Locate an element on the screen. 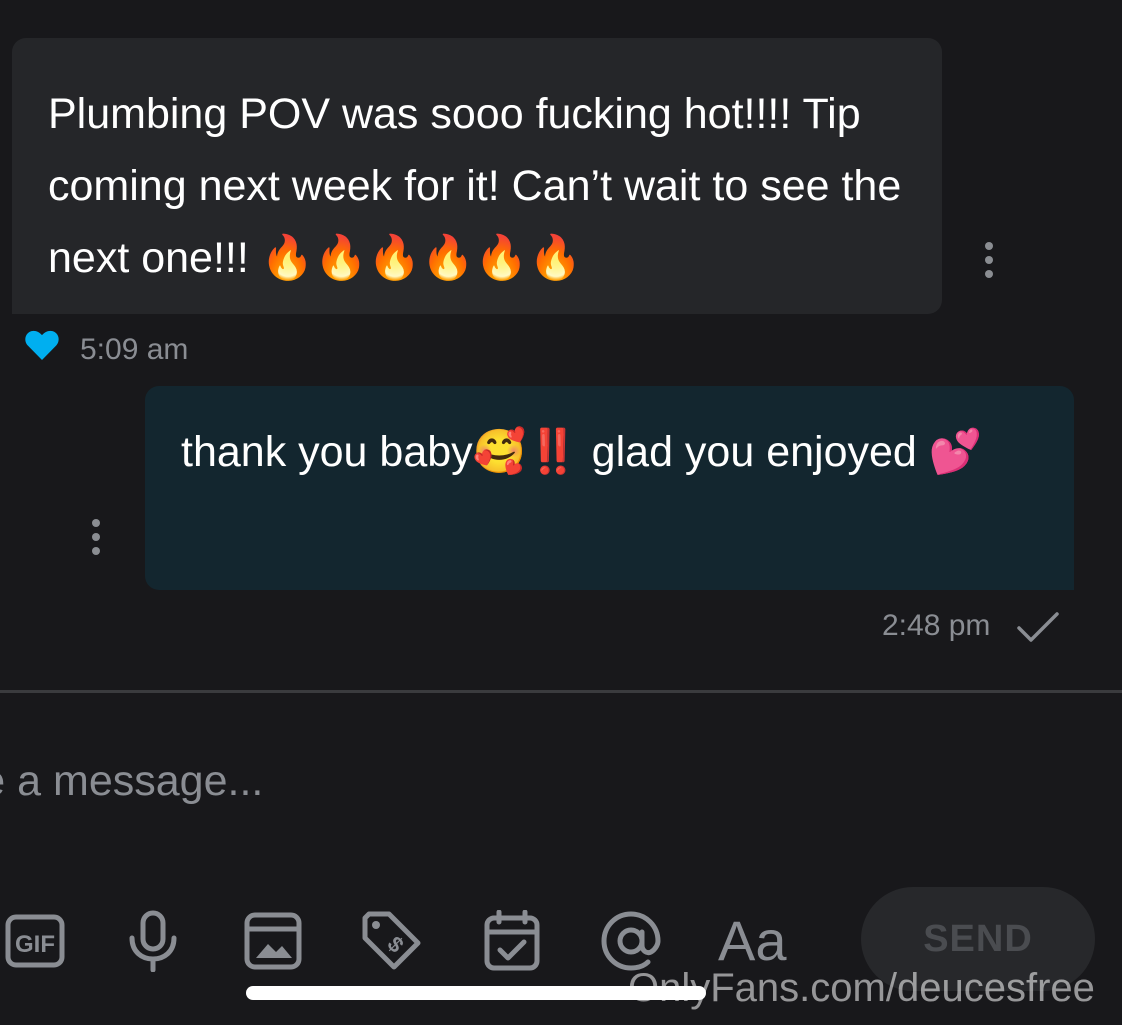 The image size is (1122, 1025). home-indicator is located at coordinates (476, 993).